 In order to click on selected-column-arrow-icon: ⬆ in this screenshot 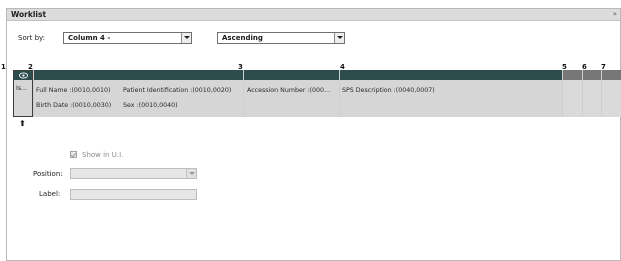, I will do `click(22, 123)`.